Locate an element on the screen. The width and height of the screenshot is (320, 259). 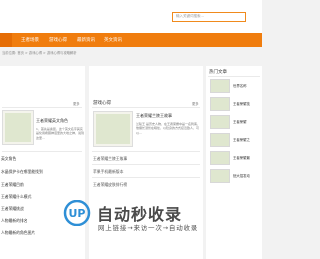
left-list-item-3: 王者荣耀目前 is located at coordinates (12, 185).